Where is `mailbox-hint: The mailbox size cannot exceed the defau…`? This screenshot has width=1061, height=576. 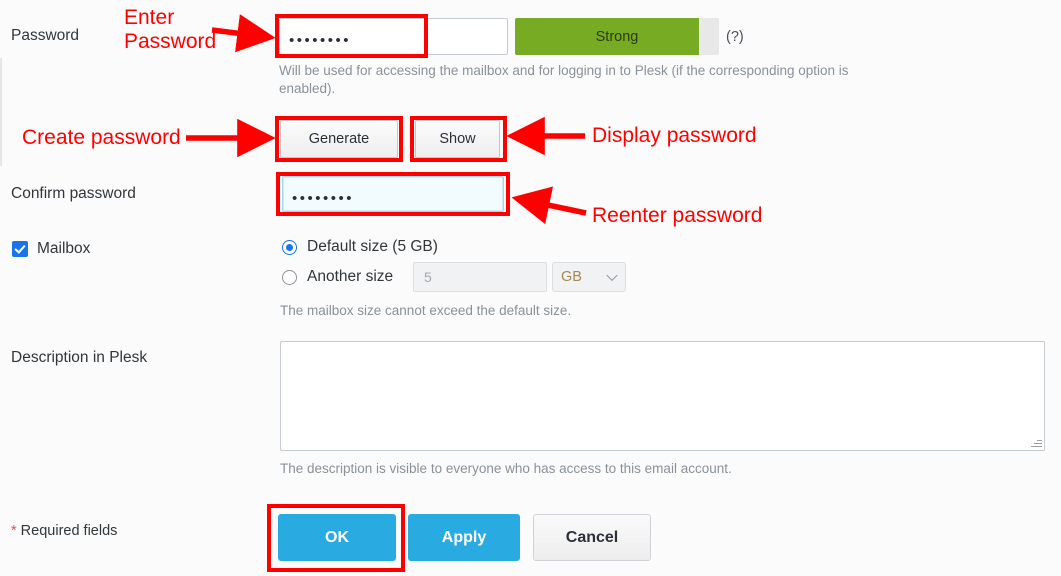 mailbox-hint: The mailbox size cannot exceed the defau… is located at coordinates (426, 310).